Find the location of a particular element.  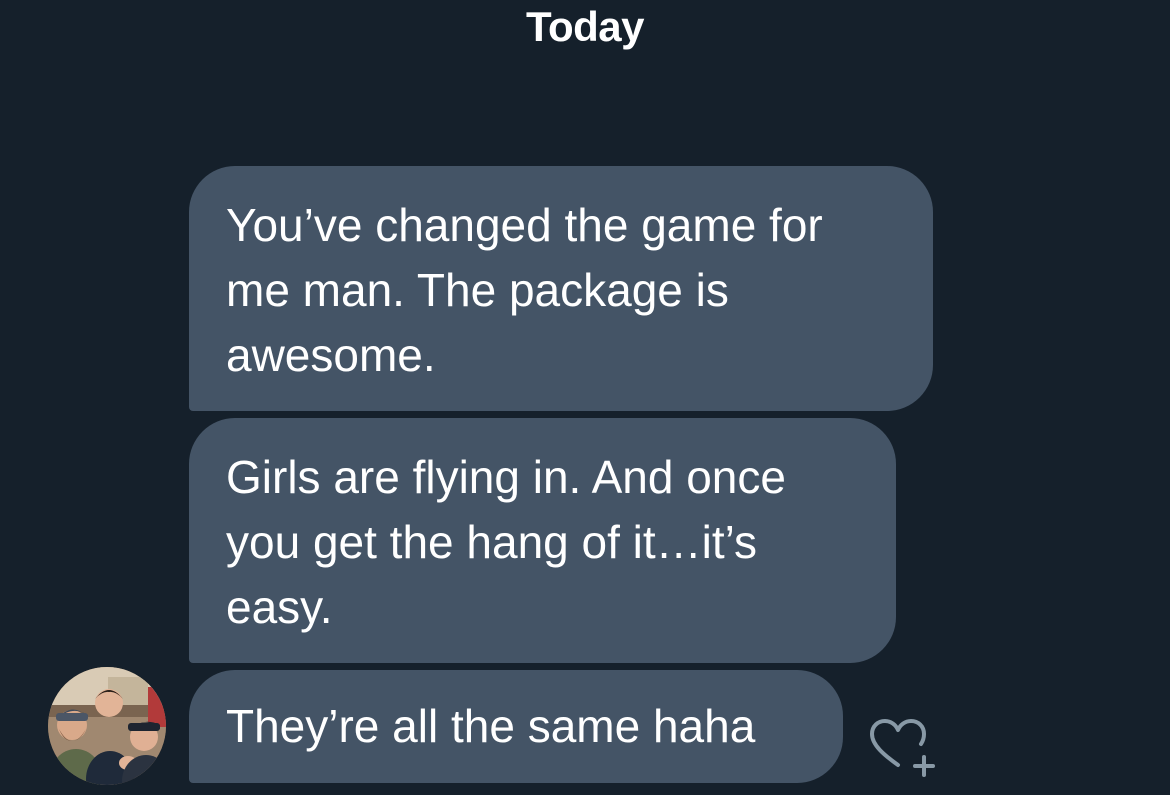

add-reaction-button is located at coordinates (902, 748).